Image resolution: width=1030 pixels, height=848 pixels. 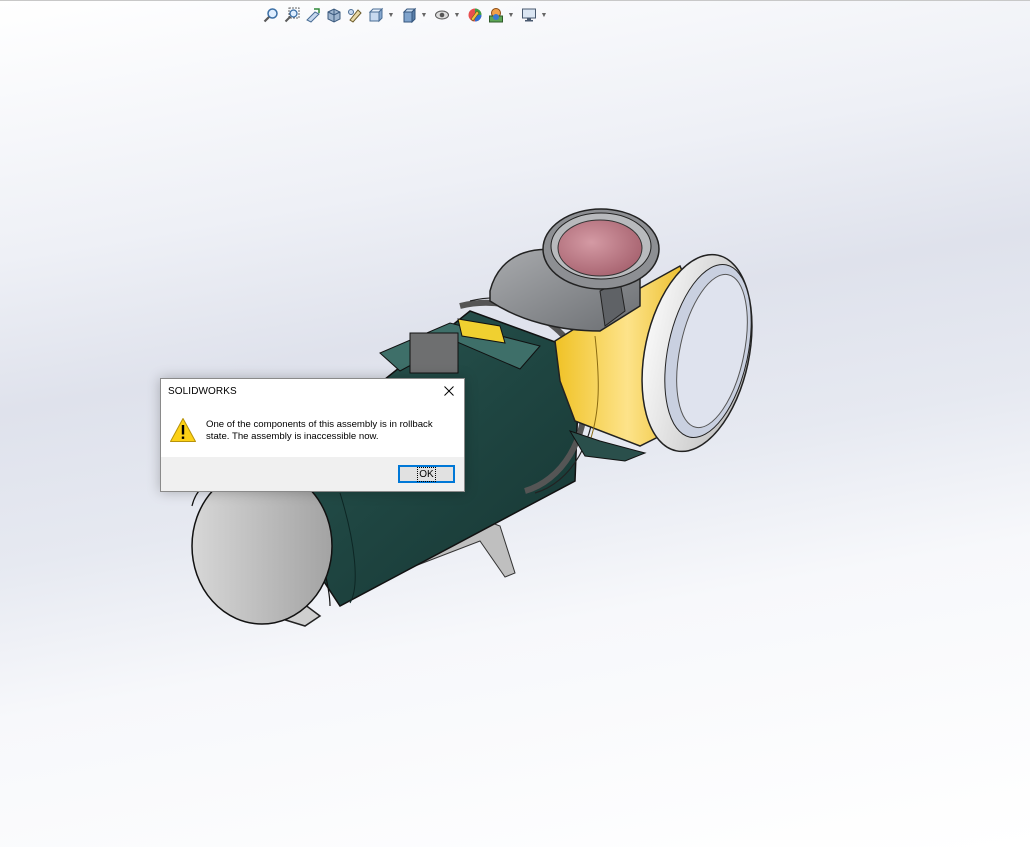 I want to click on dialog-title: SOLIDWORKS, so click(x=202, y=391).